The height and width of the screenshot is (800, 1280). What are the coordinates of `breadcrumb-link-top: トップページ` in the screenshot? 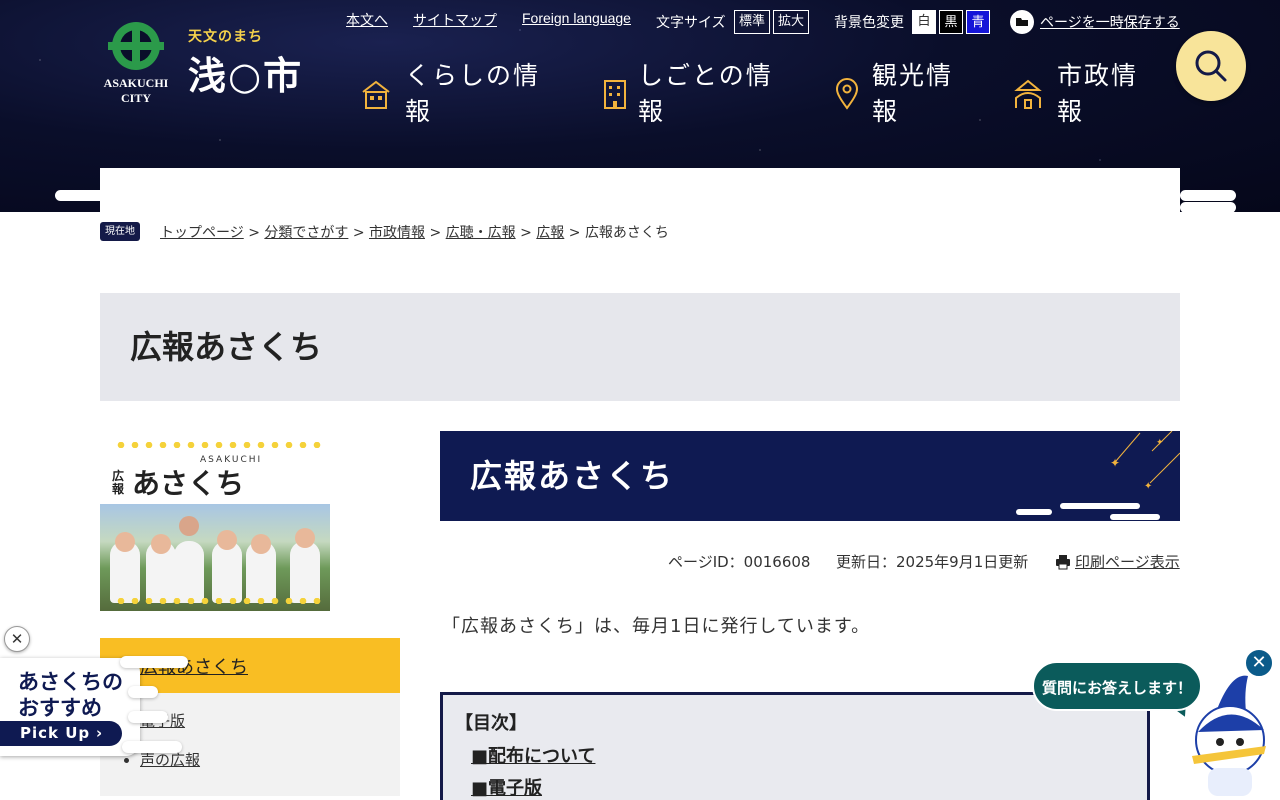 It's located at (202, 233).